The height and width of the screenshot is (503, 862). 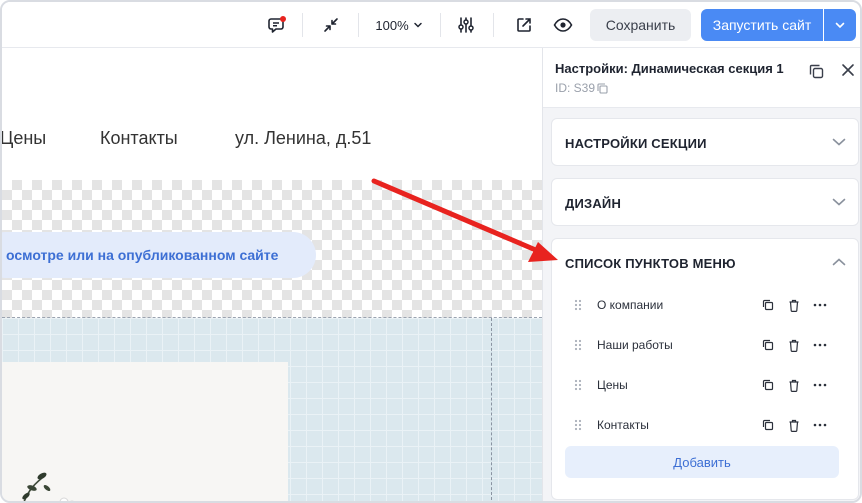 I want to click on column-guide, so click(x=491, y=409).